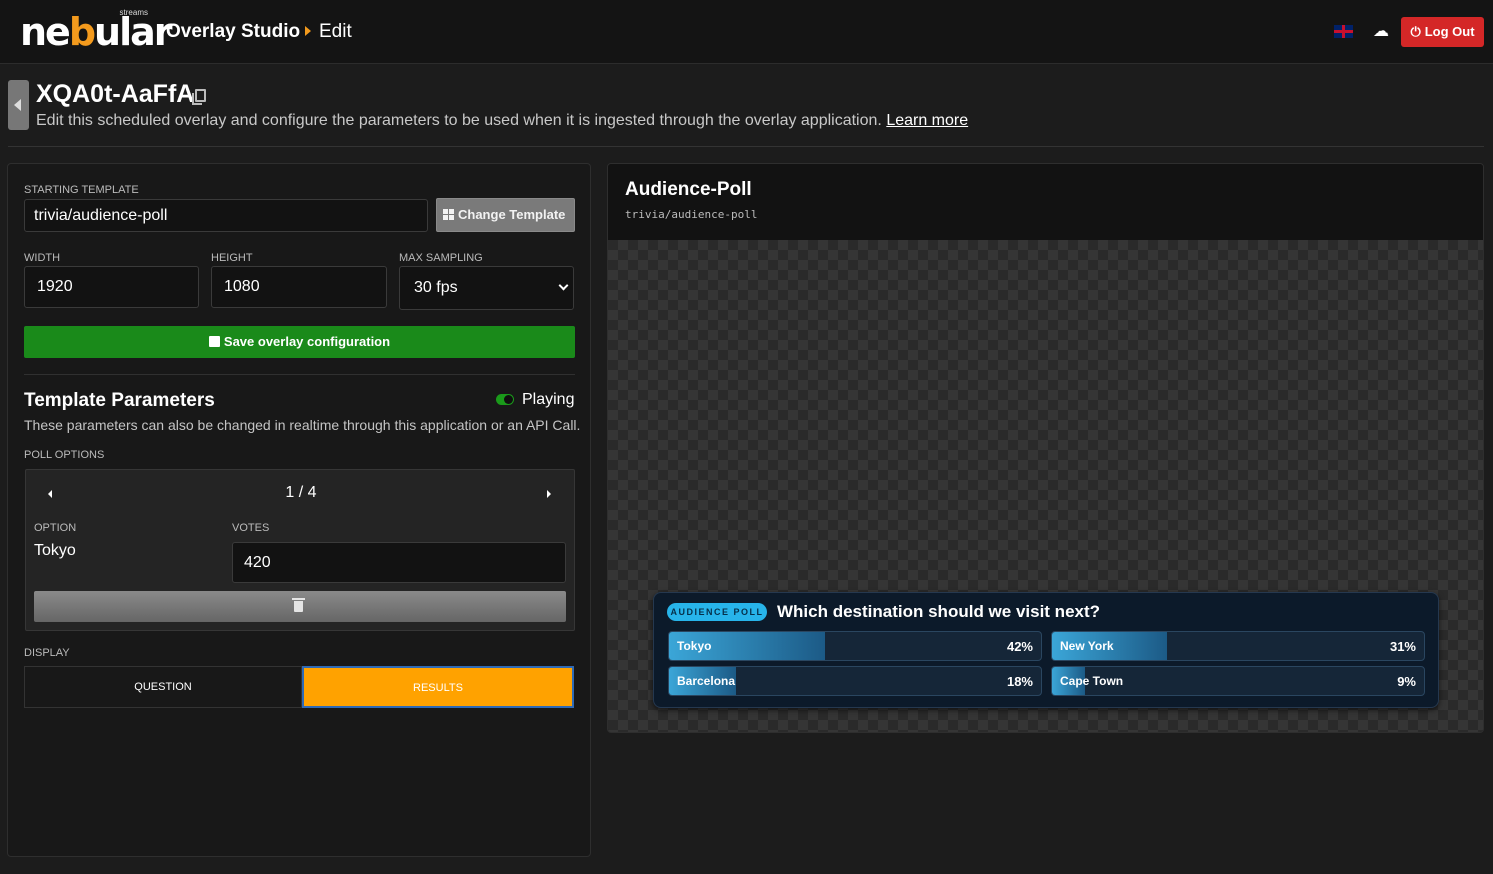 The height and width of the screenshot is (874, 1493). I want to click on max-sampling-label: MAX SAMPLING, so click(441, 258).